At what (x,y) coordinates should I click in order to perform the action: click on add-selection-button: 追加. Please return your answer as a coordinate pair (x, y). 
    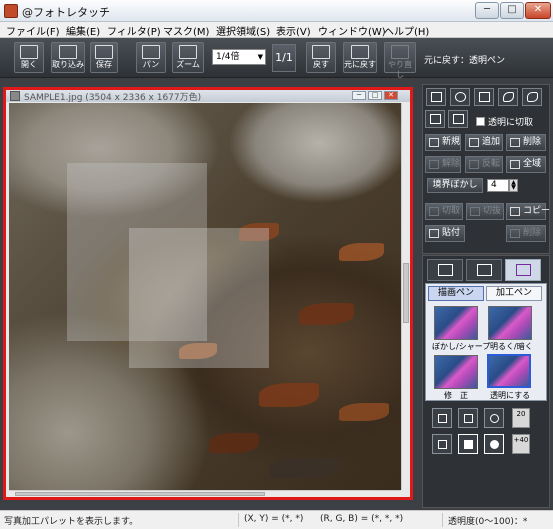
    Looking at the image, I should click on (484, 142).